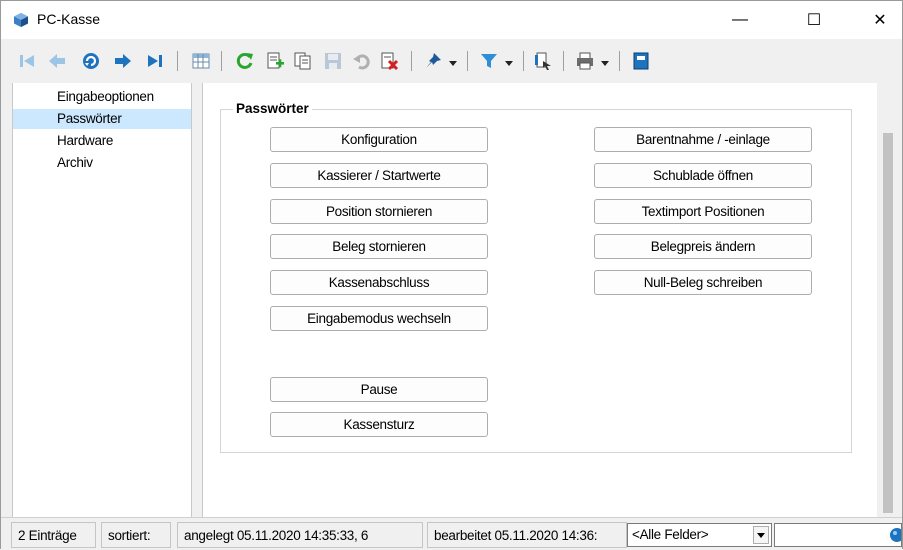 Image resolution: width=903 pixels, height=550 pixels. Describe the element at coordinates (761, 535) in the screenshot. I see `chevron-down-icon` at that location.